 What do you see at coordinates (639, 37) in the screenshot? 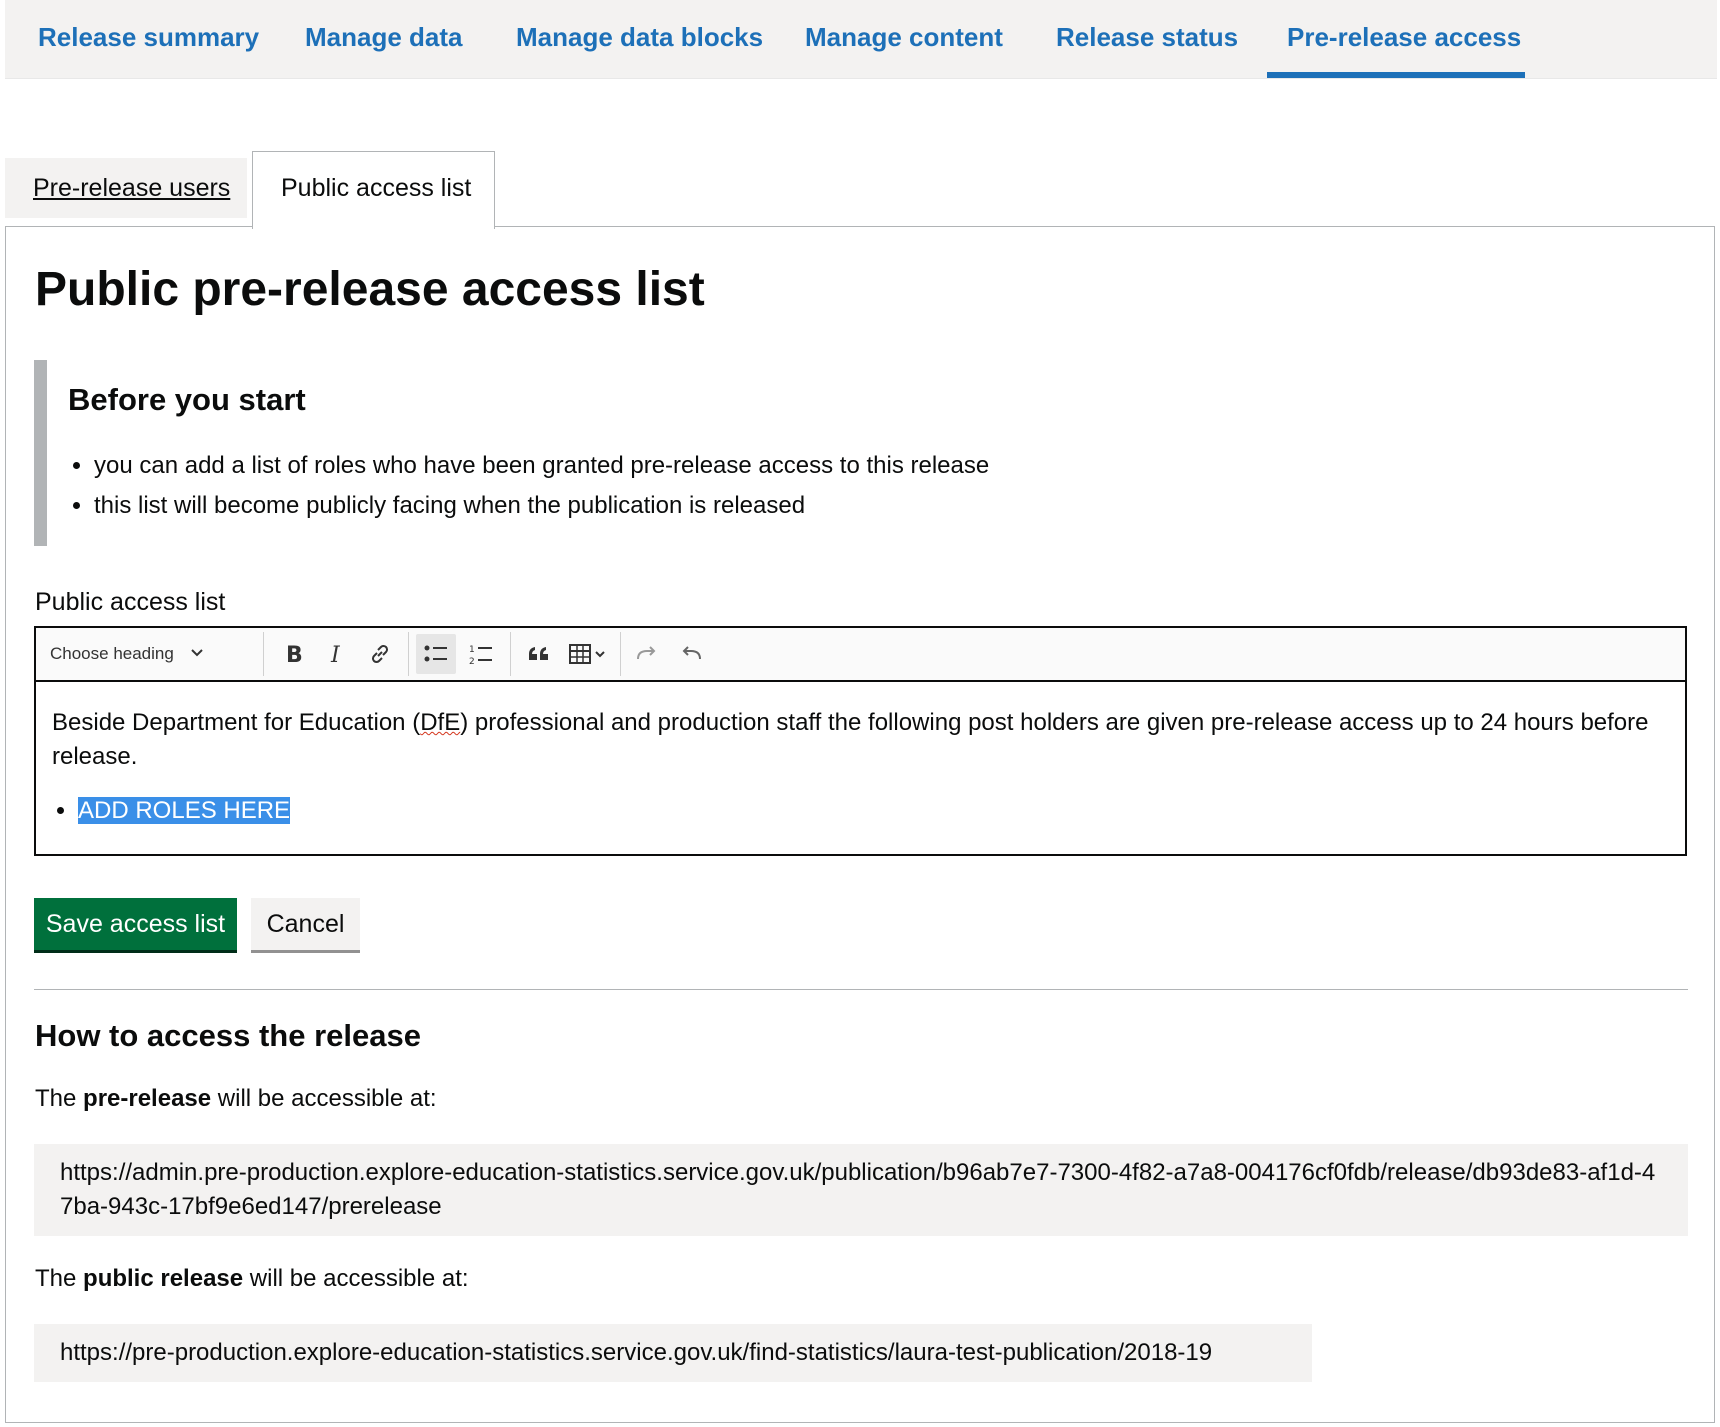
I see `nav-manage-data-blocks: Manage data blocks` at bounding box center [639, 37].